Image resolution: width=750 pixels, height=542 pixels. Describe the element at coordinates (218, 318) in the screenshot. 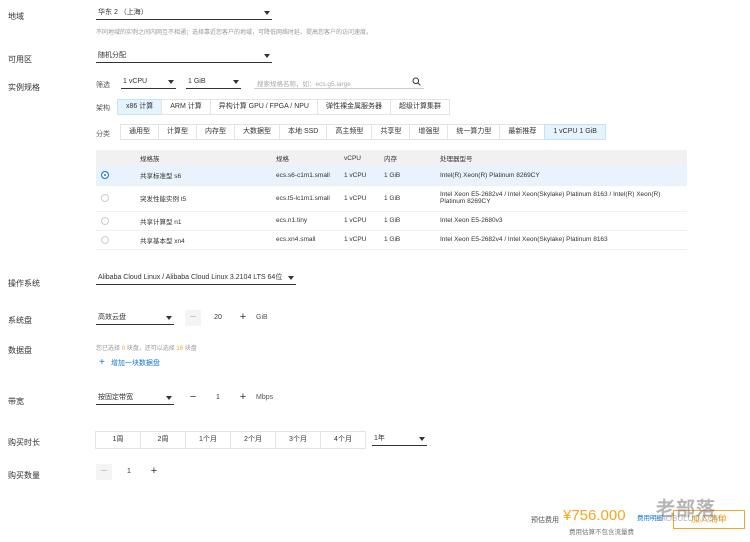

I see `sysdisk-size-input: 20` at that location.